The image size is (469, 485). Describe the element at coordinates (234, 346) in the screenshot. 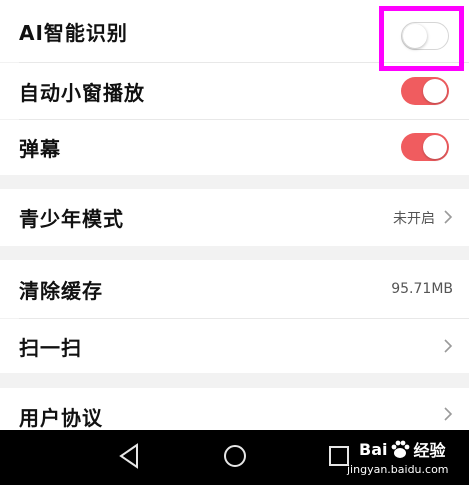

I see `setting-row-scan: 扫一扫` at that location.